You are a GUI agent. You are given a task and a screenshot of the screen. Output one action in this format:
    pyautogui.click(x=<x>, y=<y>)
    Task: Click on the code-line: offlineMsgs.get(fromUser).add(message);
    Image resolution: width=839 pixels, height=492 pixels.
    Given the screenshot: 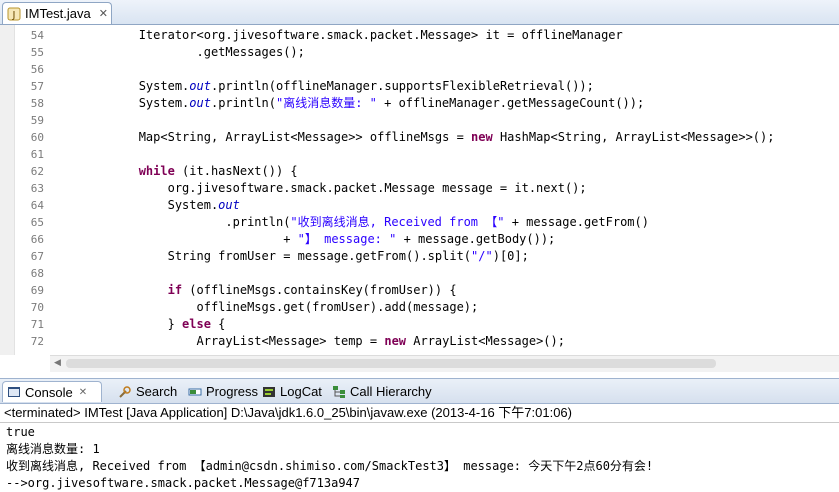 What is the action you would take?
    pyautogui.click(x=265, y=307)
    